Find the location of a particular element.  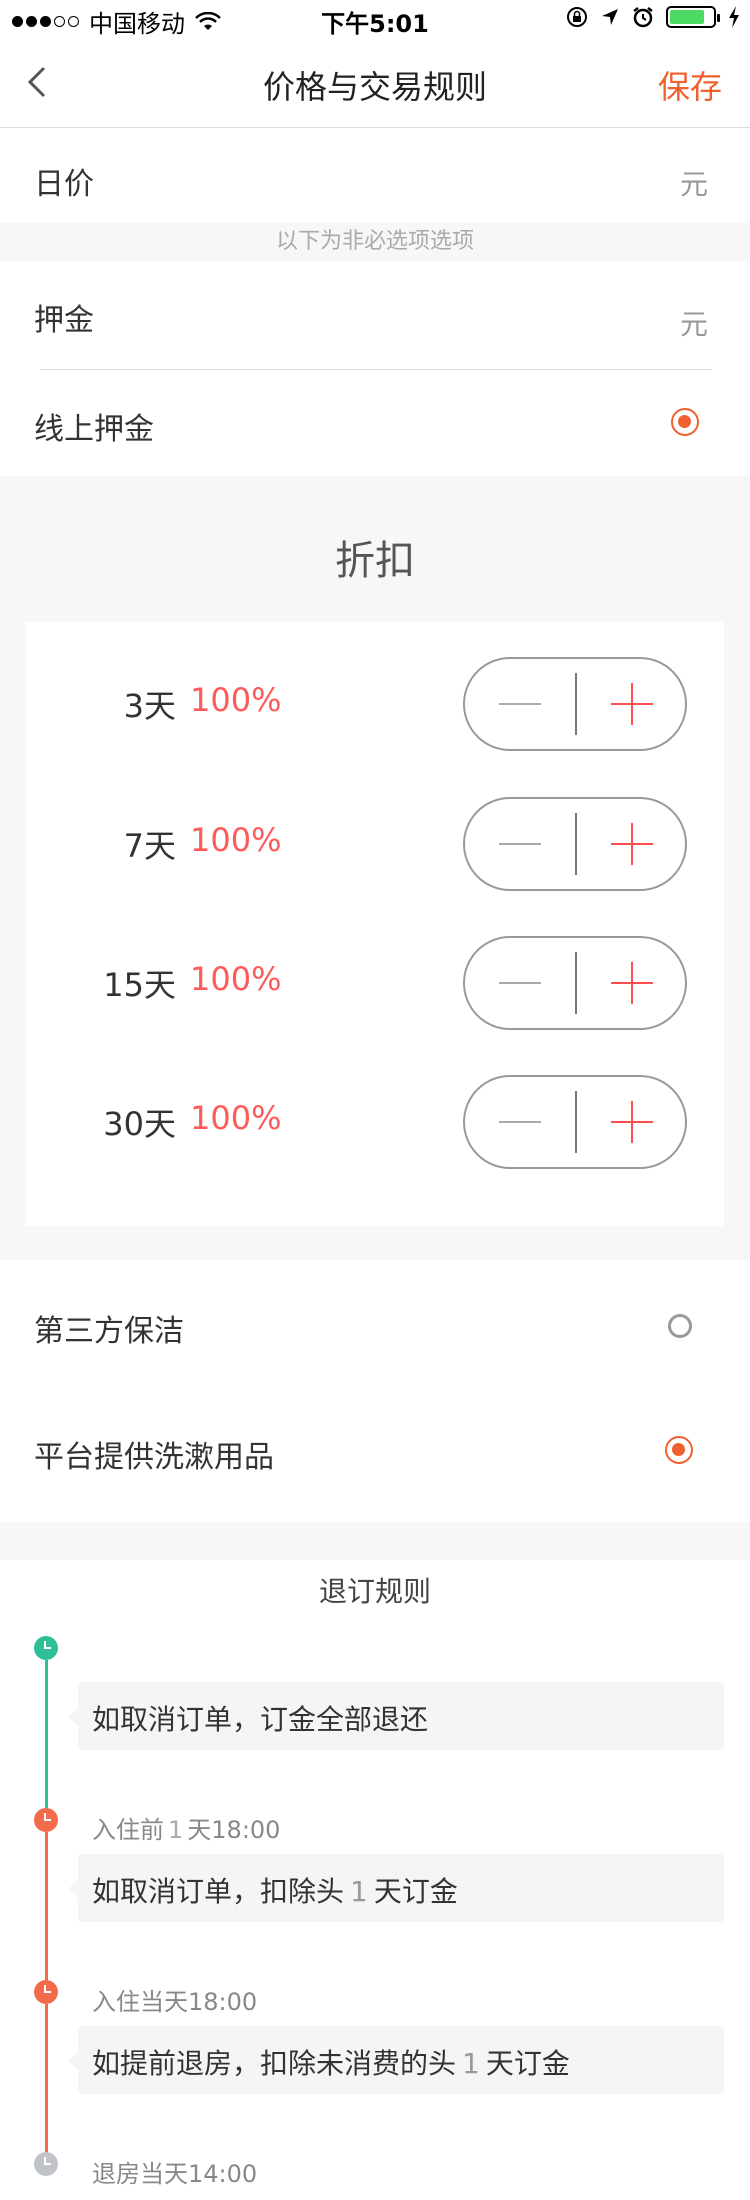

toiletries-label: 平台提供洗漱用品 is located at coordinates (154, 1457).